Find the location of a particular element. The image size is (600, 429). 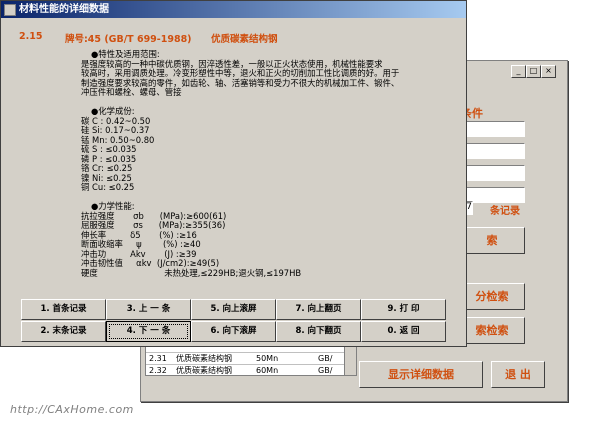

steel-type: 优质碳素结构钢 is located at coordinates (244, 39).